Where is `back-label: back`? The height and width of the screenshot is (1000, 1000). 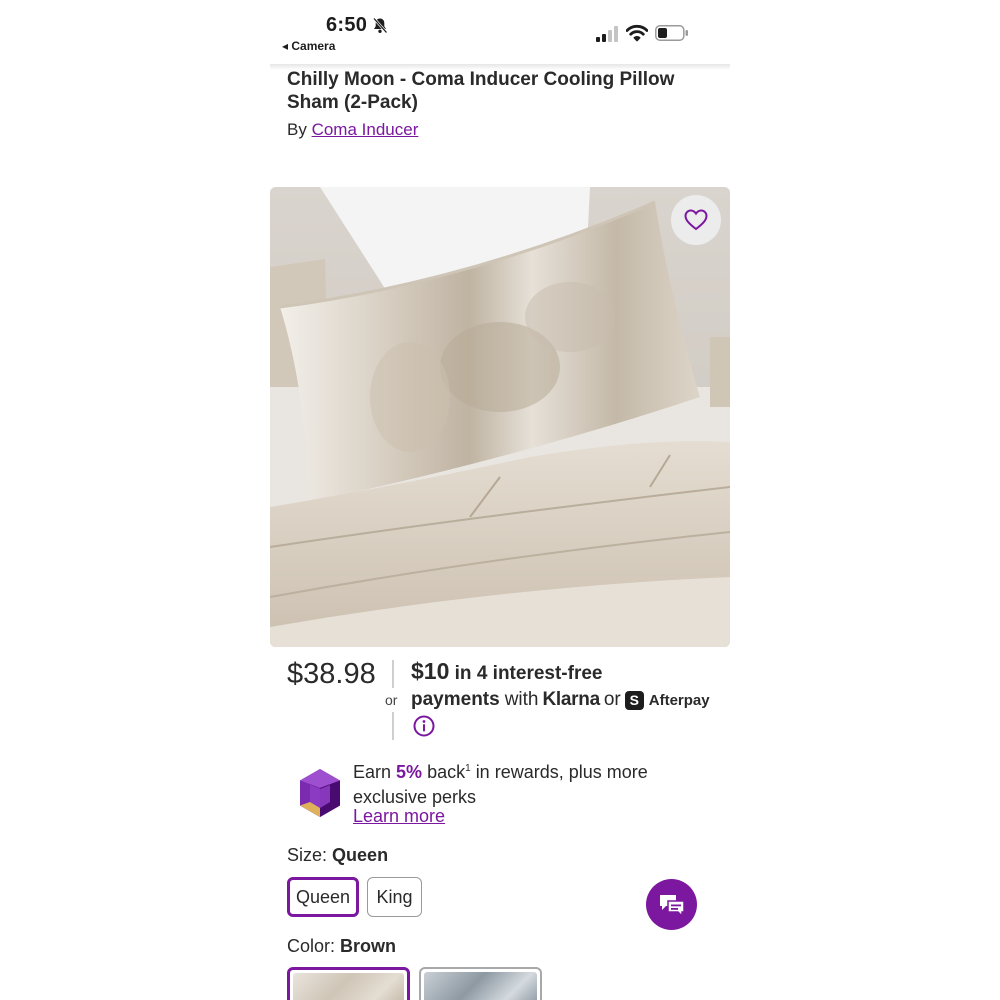
back-label: back is located at coordinates (446, 772).